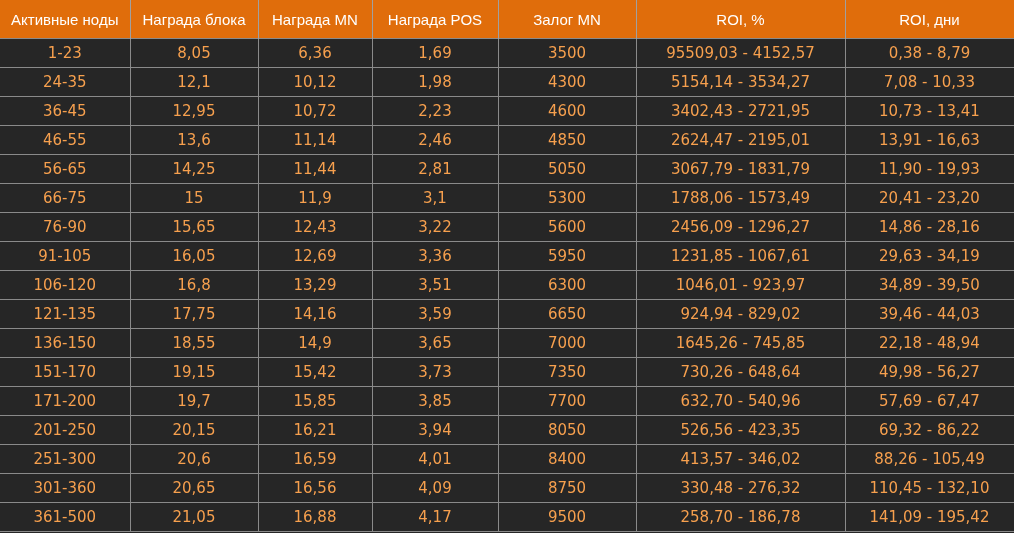  What do you see at coordinates (194, 82) in the screenshot?
I see `table-cell: 12,1` at bounding box center [194, 82].